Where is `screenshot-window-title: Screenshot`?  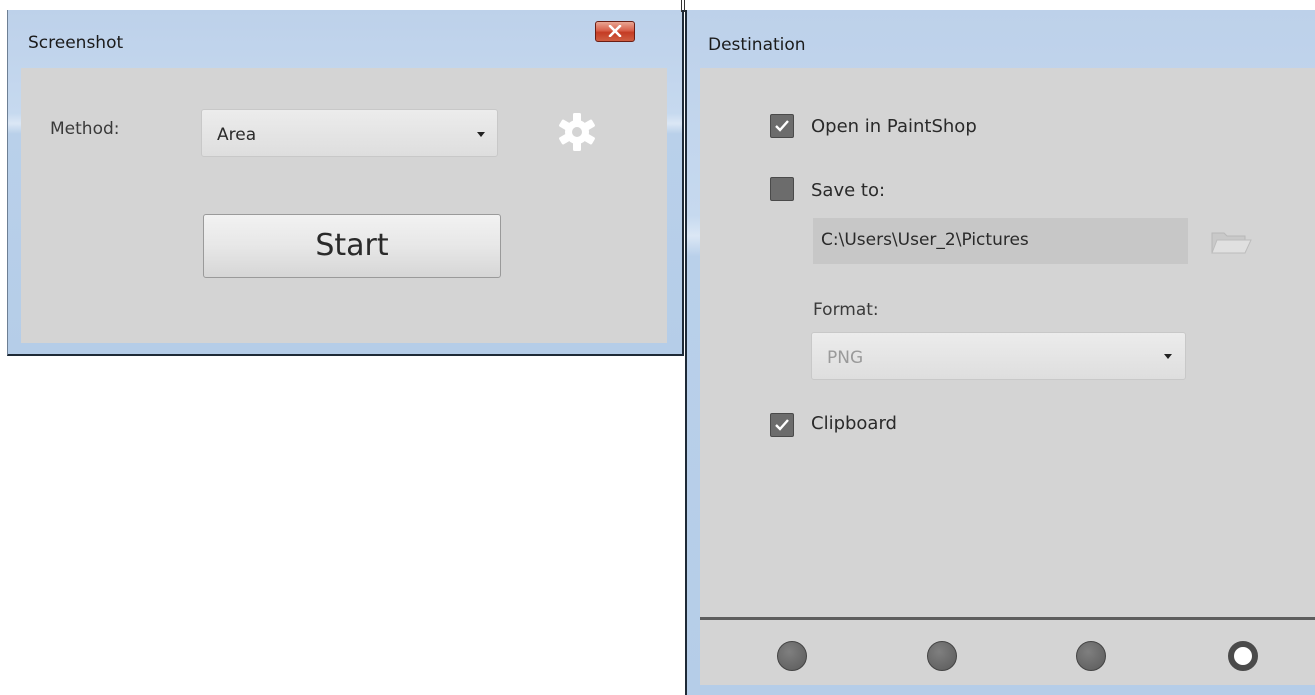 screenshot-window-title: Screenshot is located at coordinates (76, 43).